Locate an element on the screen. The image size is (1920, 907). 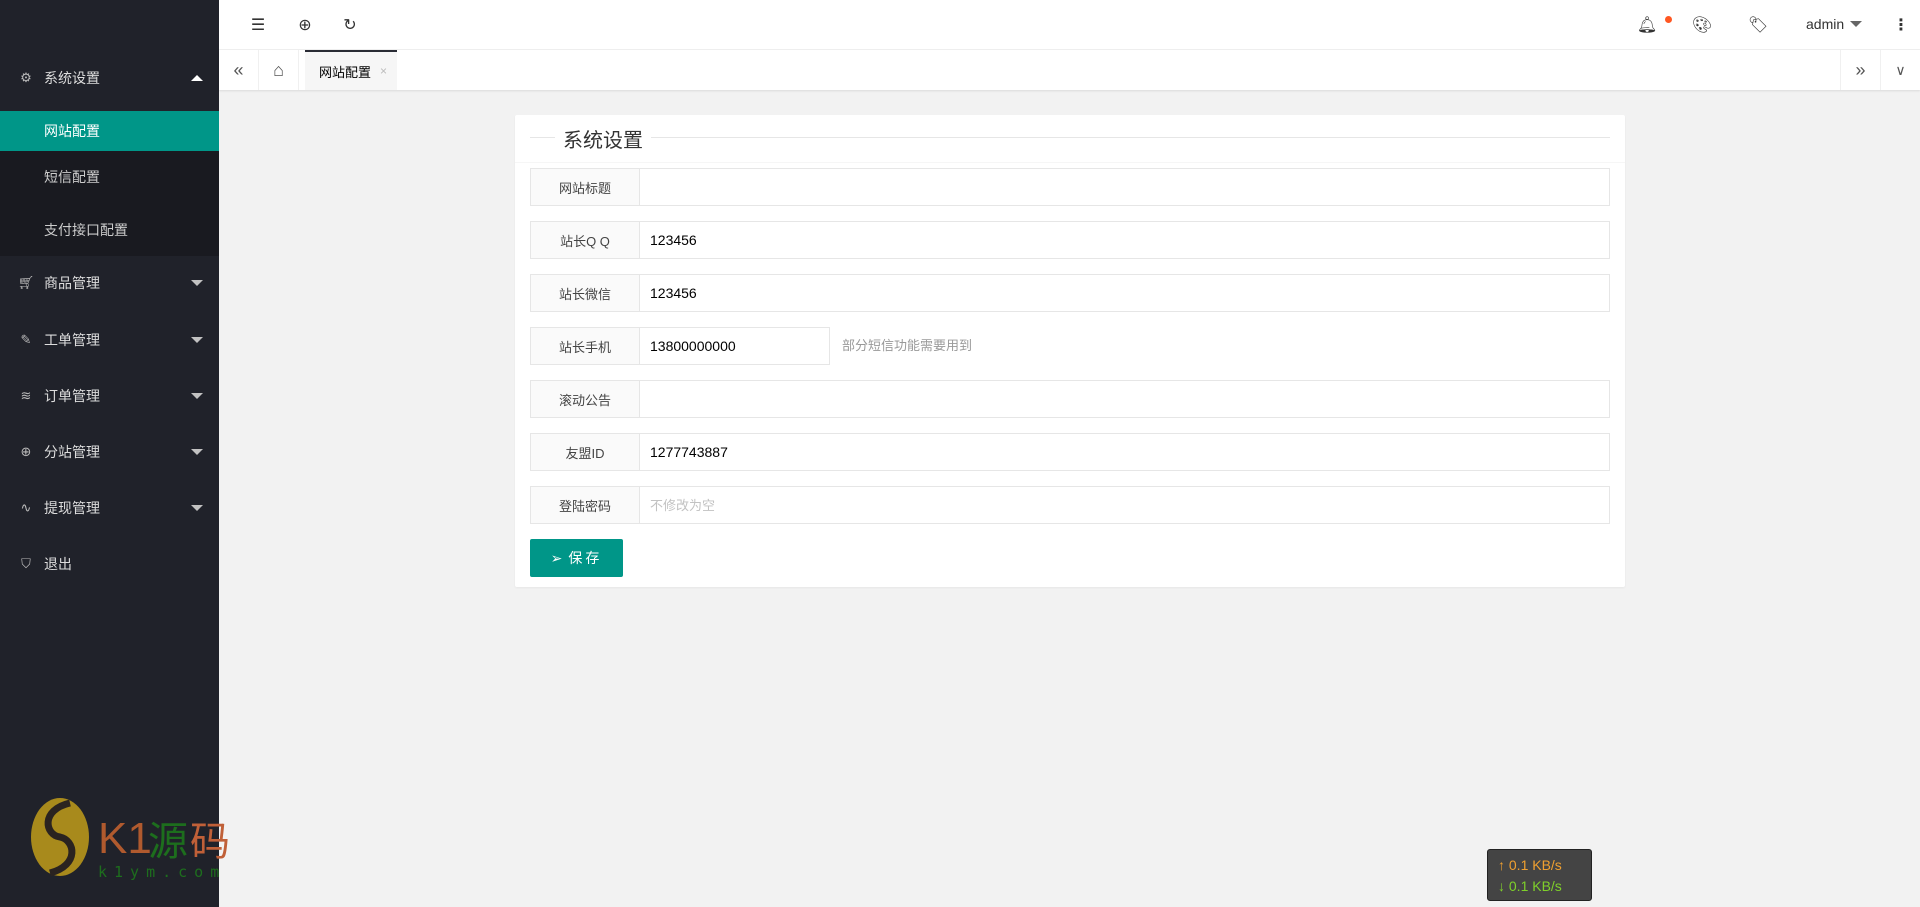
close-icon: × is located at coordinates (383, 71).